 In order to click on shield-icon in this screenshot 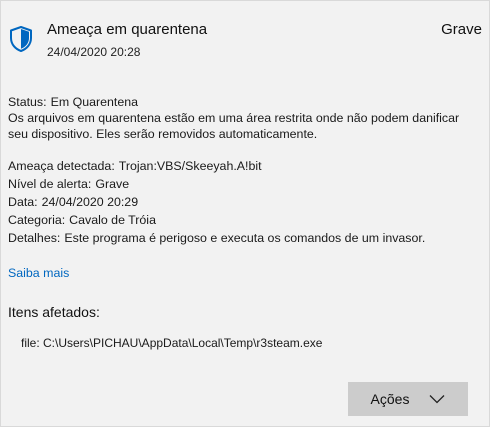, I will do `click(21, 39)`.